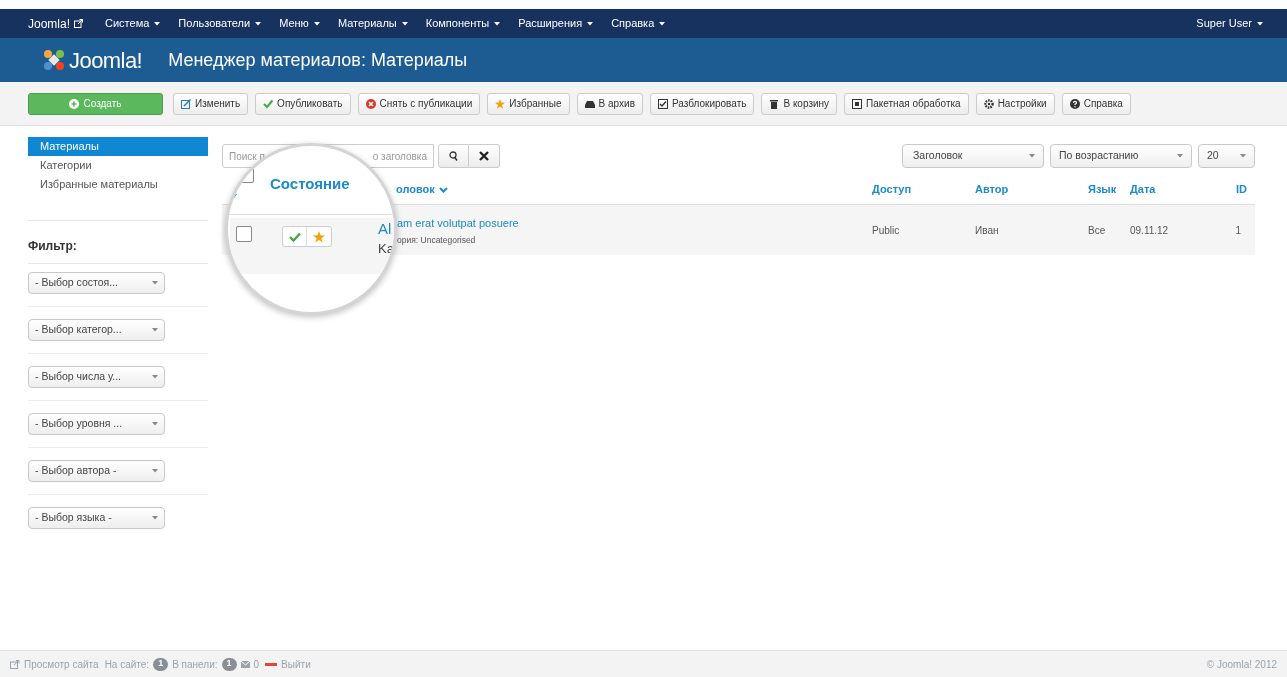 The width and height of the screenshot is (1287, 677). What do you see at coordinates (923, 189) in the screenshot?
I see `column-header: Доступ` at bounding box center [923, 189].